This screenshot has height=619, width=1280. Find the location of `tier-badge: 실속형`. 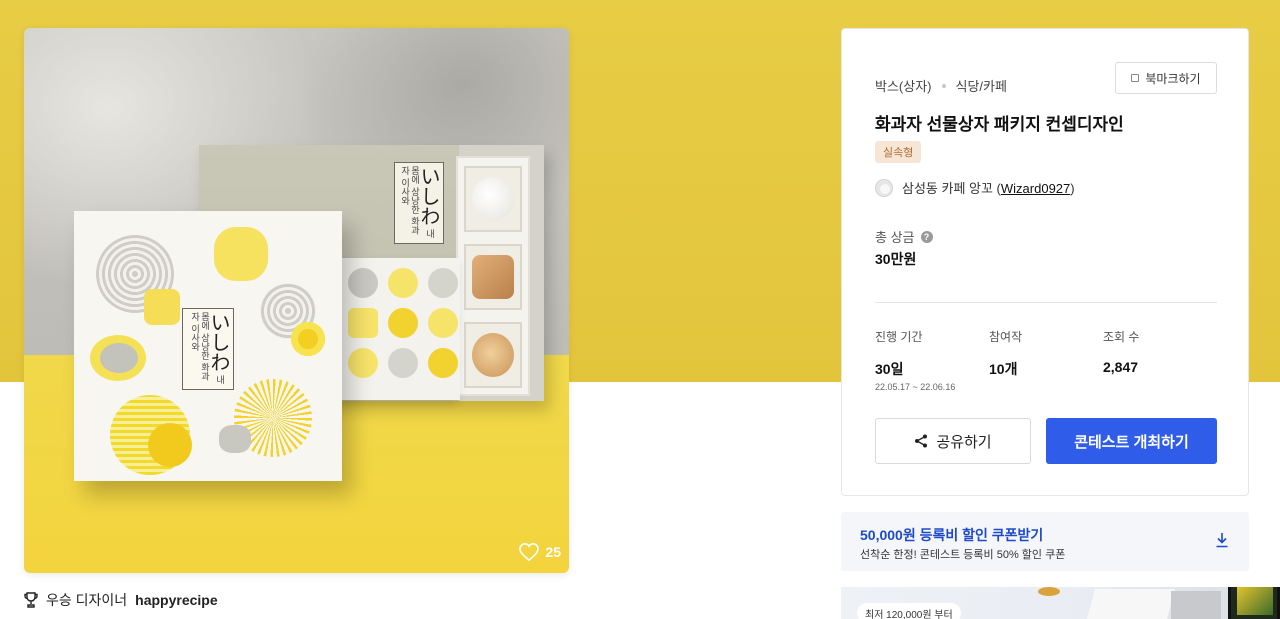

tier-badge: 실속형 is located at coordinates (898, 152).